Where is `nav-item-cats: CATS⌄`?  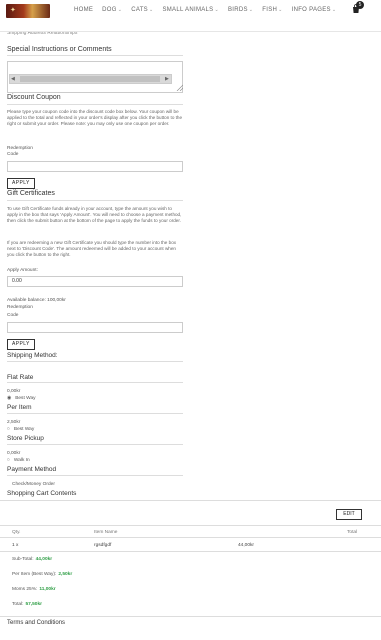
nav-item-cats: CATS⌄ is located at coordinates (142, 10).